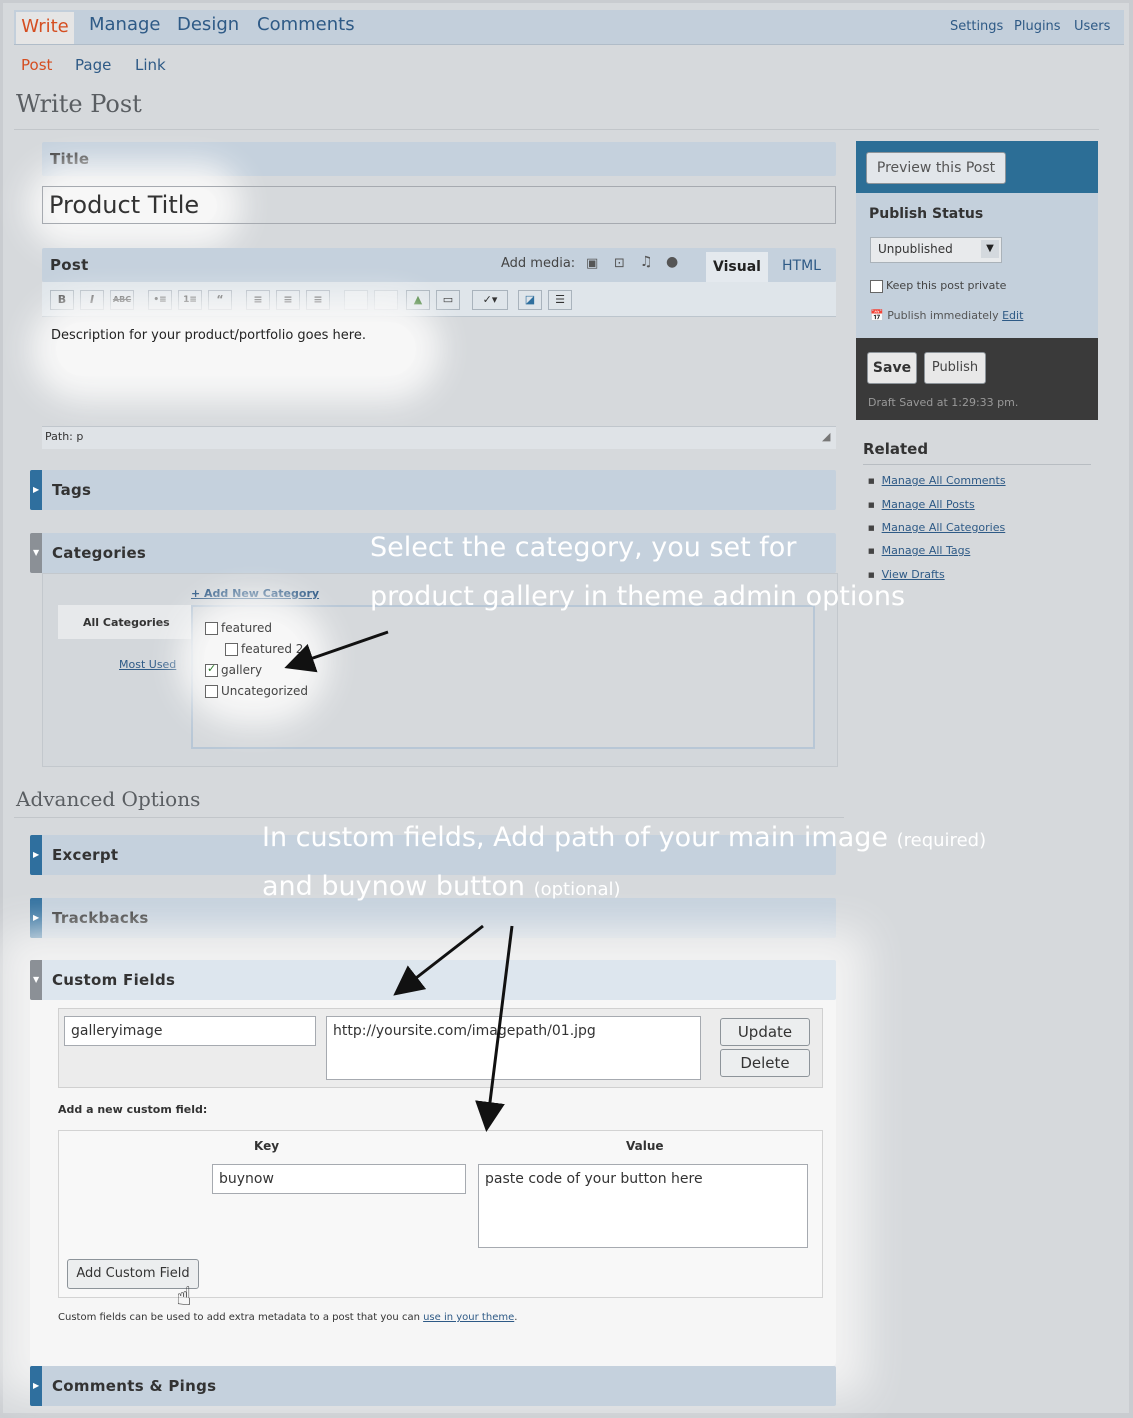 The image size is (1133, 1418). Describe the element at coordinates (494, 1028) in the screenshot. I see `arrow-to-value-field` at that location.